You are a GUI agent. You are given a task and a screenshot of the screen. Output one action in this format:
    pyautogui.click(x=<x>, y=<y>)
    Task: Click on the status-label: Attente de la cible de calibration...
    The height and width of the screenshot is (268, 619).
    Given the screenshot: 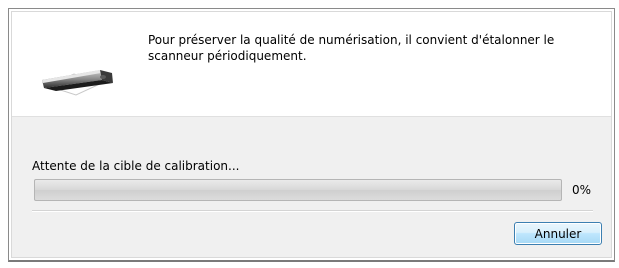 What is the action you would take?
    pyautogui.click(x=136, y=166)
    